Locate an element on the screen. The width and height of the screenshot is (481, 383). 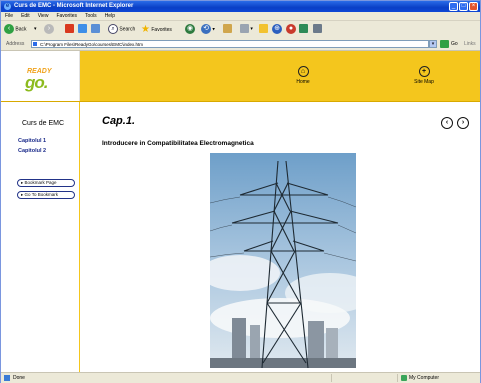
messenger-button is located at coordinates (303, 29).